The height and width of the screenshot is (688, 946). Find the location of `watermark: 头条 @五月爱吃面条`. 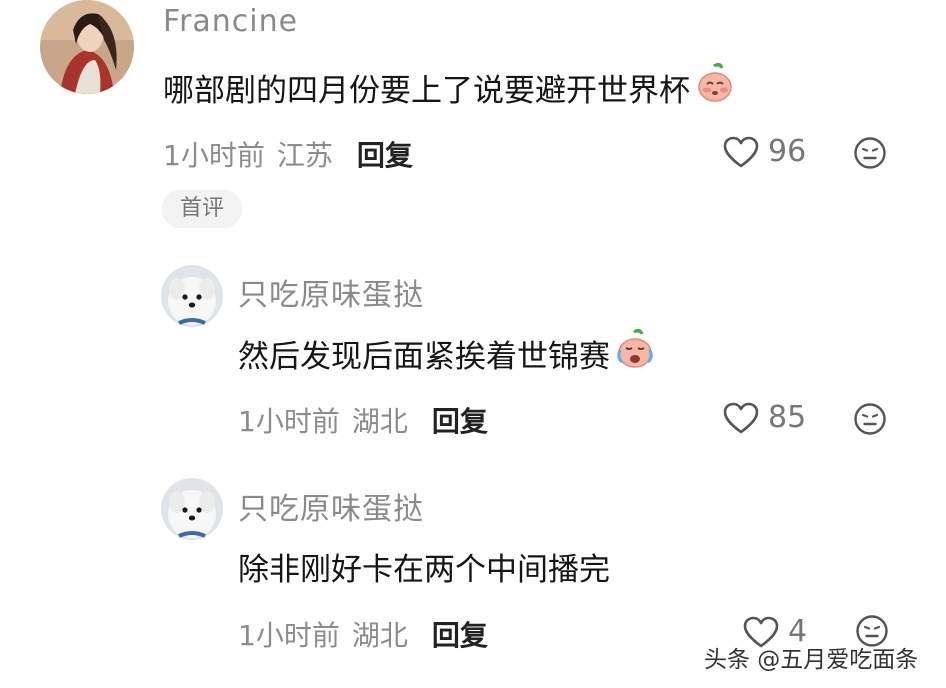

watermark: 头条 @五月爱吃面条 is located at coordinates (811, 660).